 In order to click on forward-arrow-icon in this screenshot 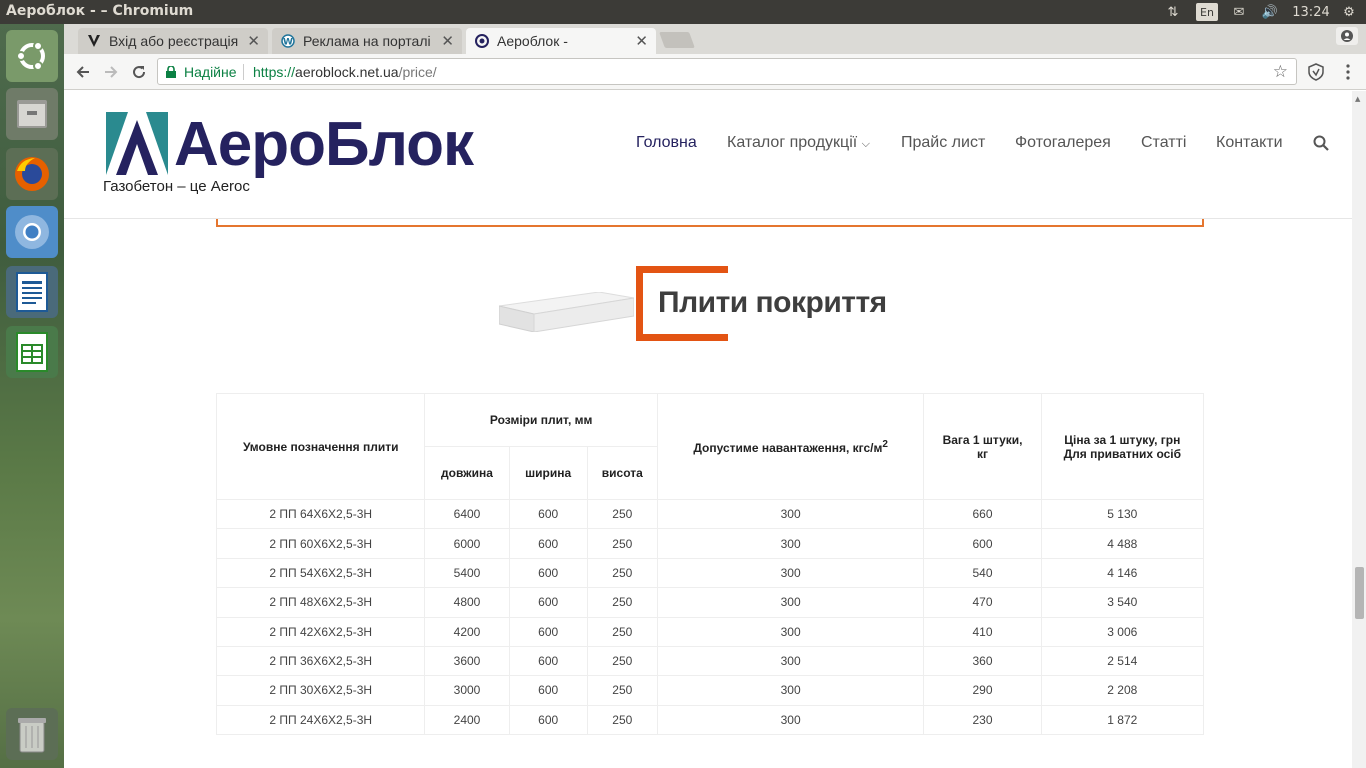, I will do `click(111, 72)`.